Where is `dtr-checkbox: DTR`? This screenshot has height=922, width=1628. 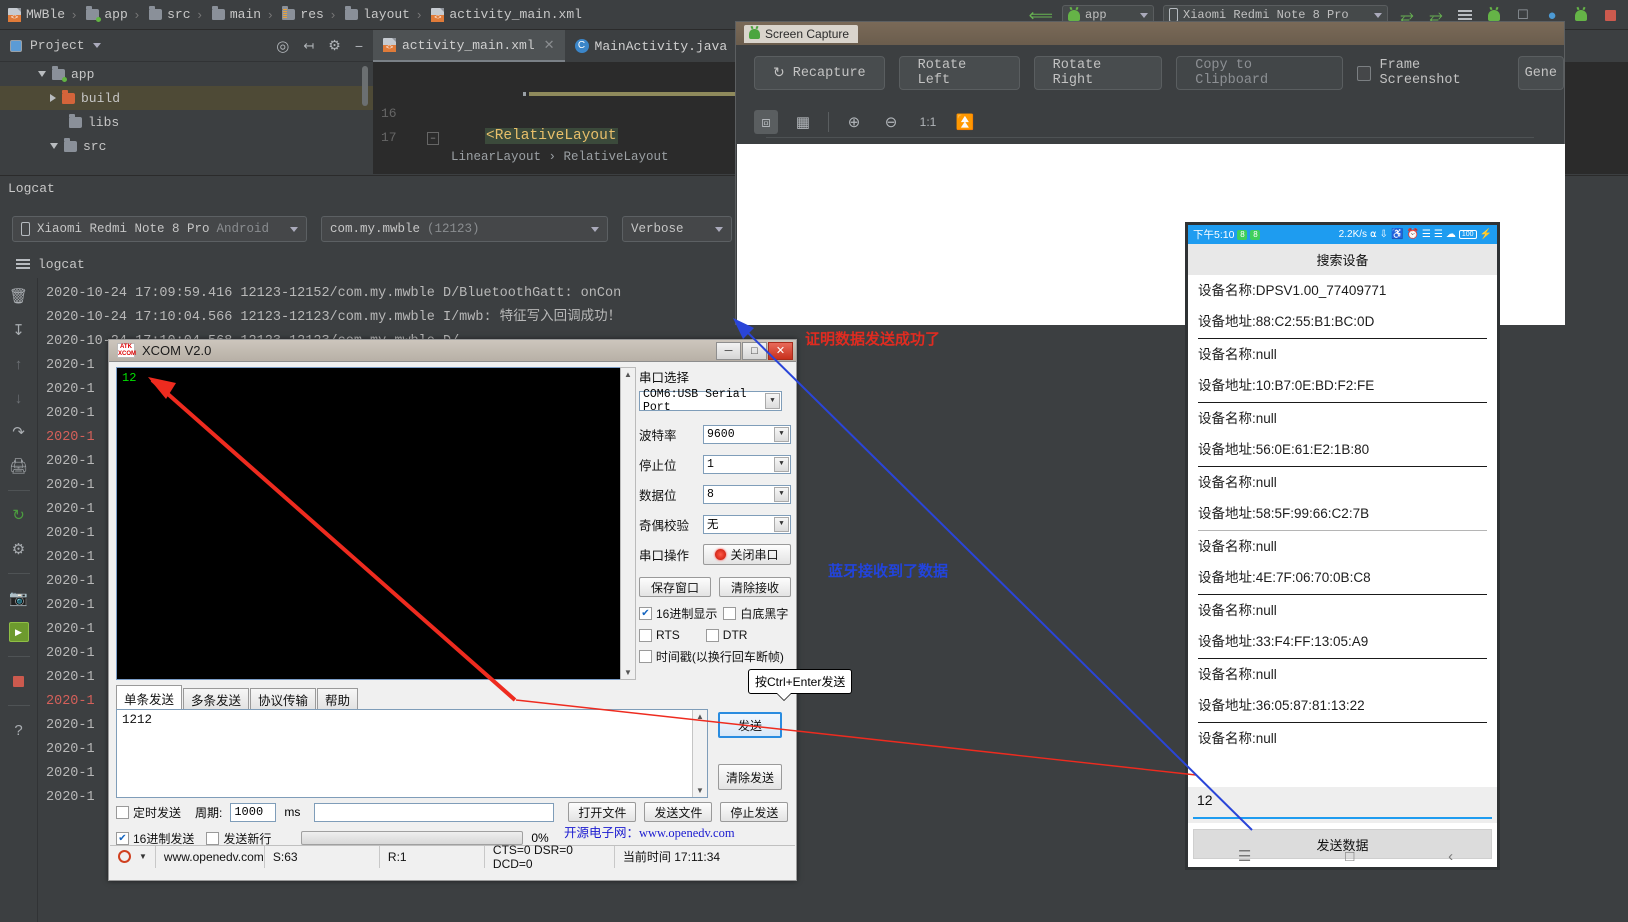
dtr-checkbox: DTR is located at coordinates (726, 635).